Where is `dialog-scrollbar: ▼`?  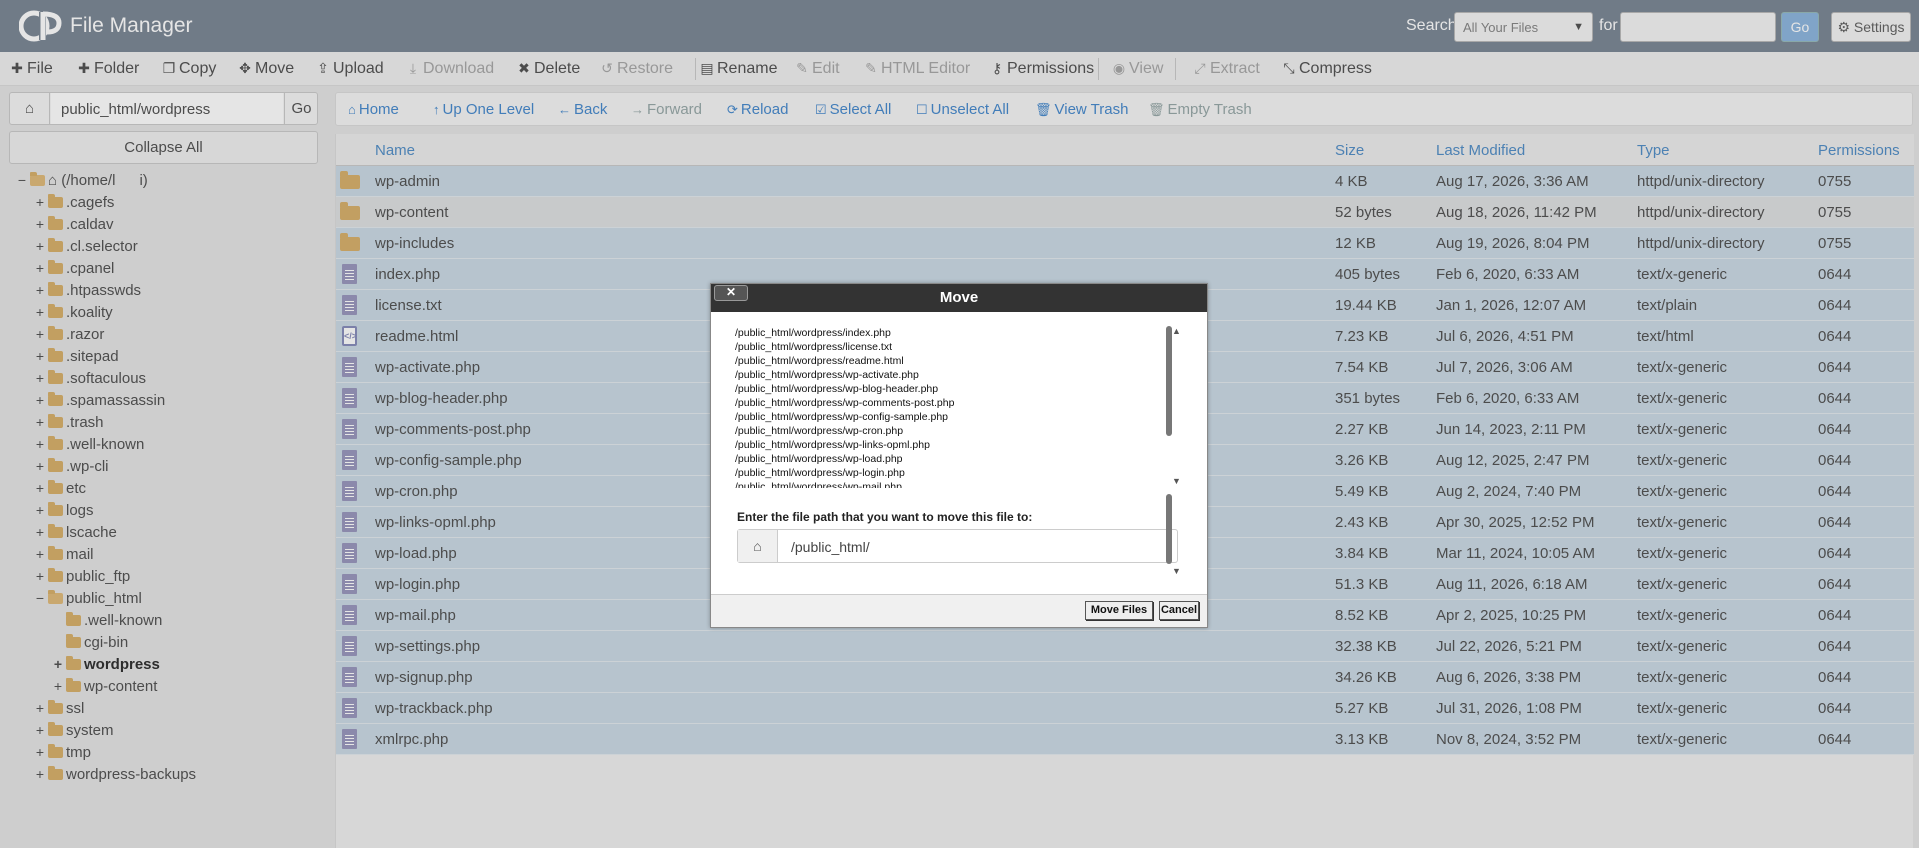
dialog-scrollbar: ▼ is located at coordinates (1177, 535).